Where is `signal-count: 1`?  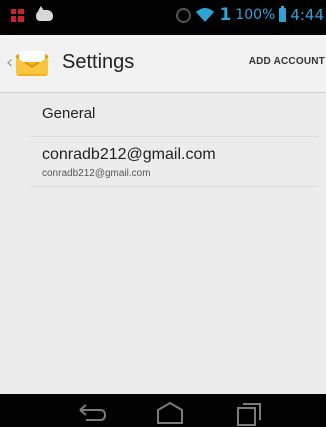 signal-count: 1 is located at coordinates (225, 15).